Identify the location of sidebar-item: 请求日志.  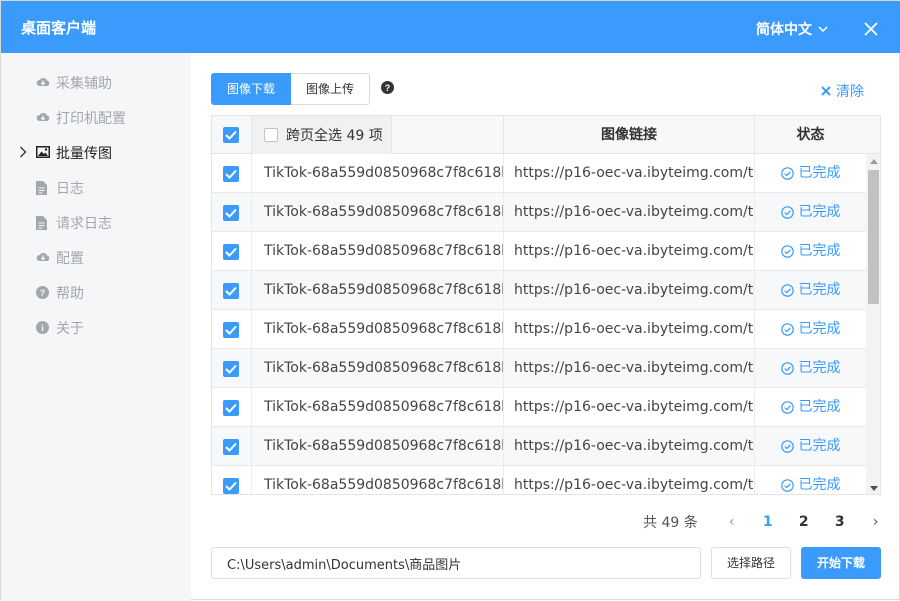
(96, 223).